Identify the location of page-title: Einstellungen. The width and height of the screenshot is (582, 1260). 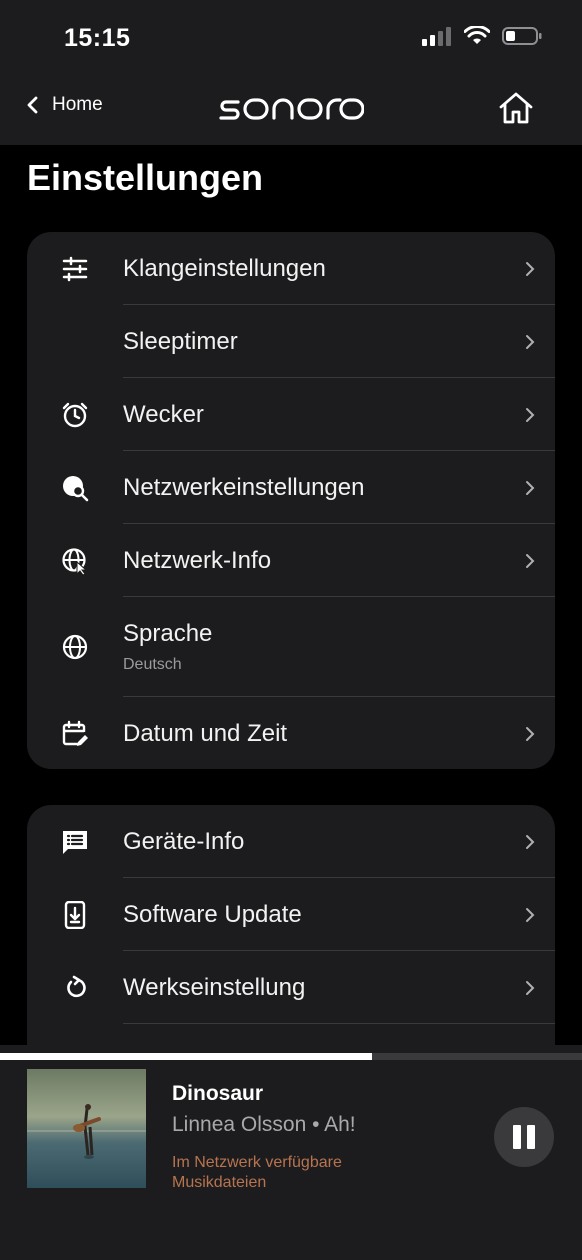
(145, 177).